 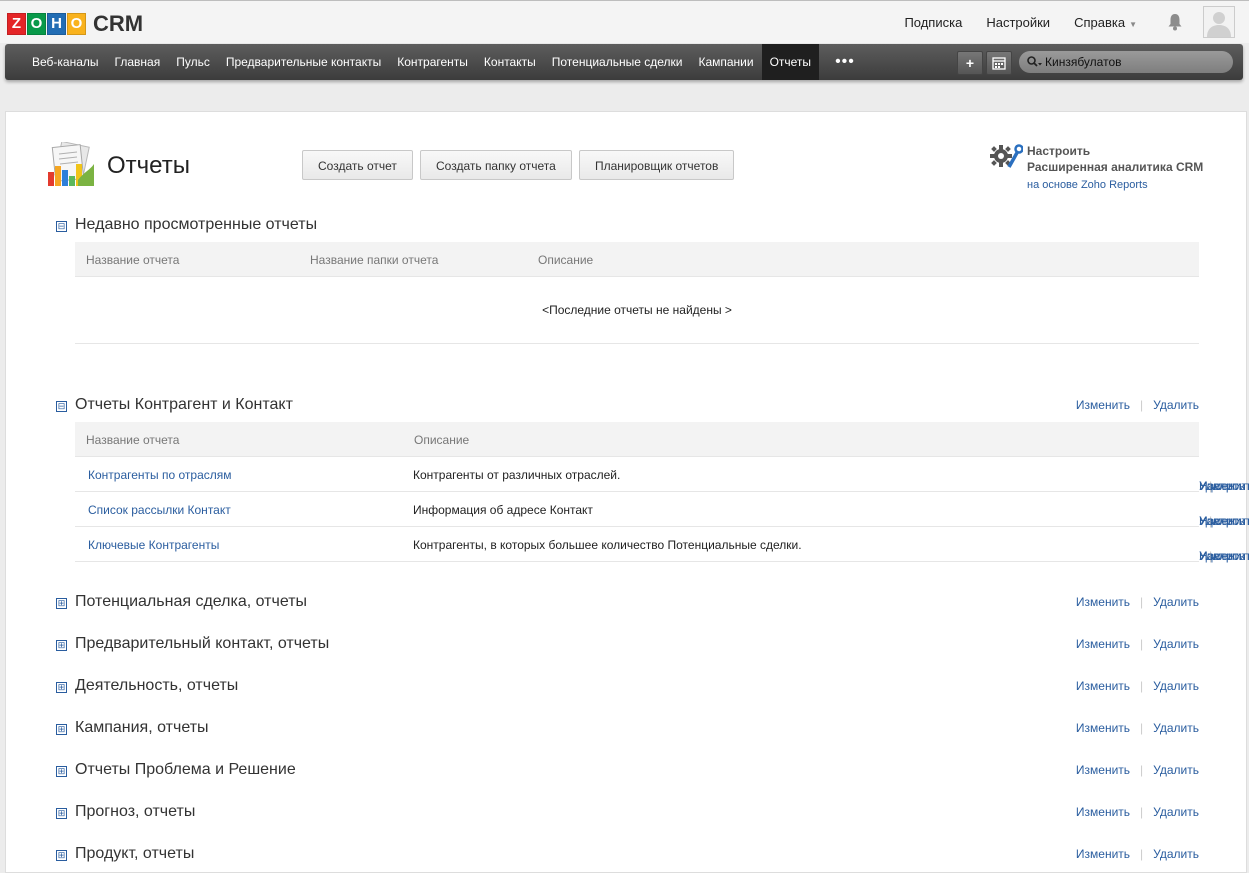 I want to click on search-icon, so click(x=1034, y=62).